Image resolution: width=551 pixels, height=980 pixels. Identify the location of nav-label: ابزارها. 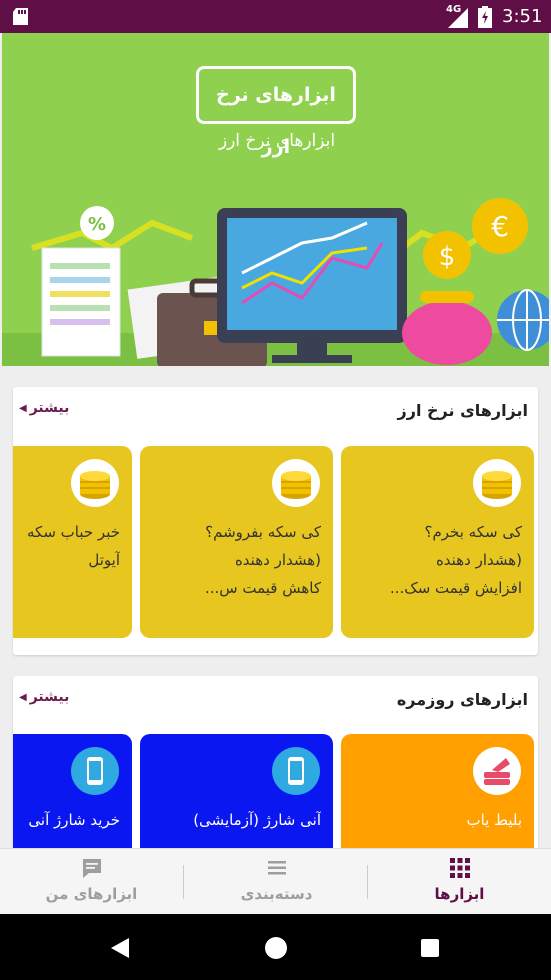
(459, 894).